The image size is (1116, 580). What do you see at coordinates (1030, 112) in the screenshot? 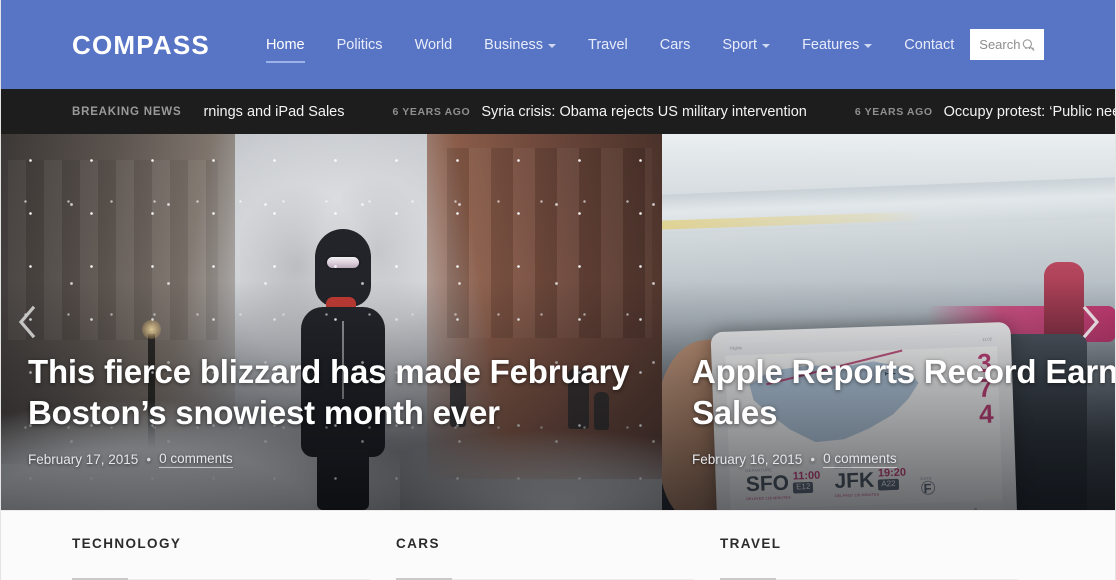
I see `ticker-title: Occupy protest: ‘Public needs educating’` at bounding box center [1030, 112].